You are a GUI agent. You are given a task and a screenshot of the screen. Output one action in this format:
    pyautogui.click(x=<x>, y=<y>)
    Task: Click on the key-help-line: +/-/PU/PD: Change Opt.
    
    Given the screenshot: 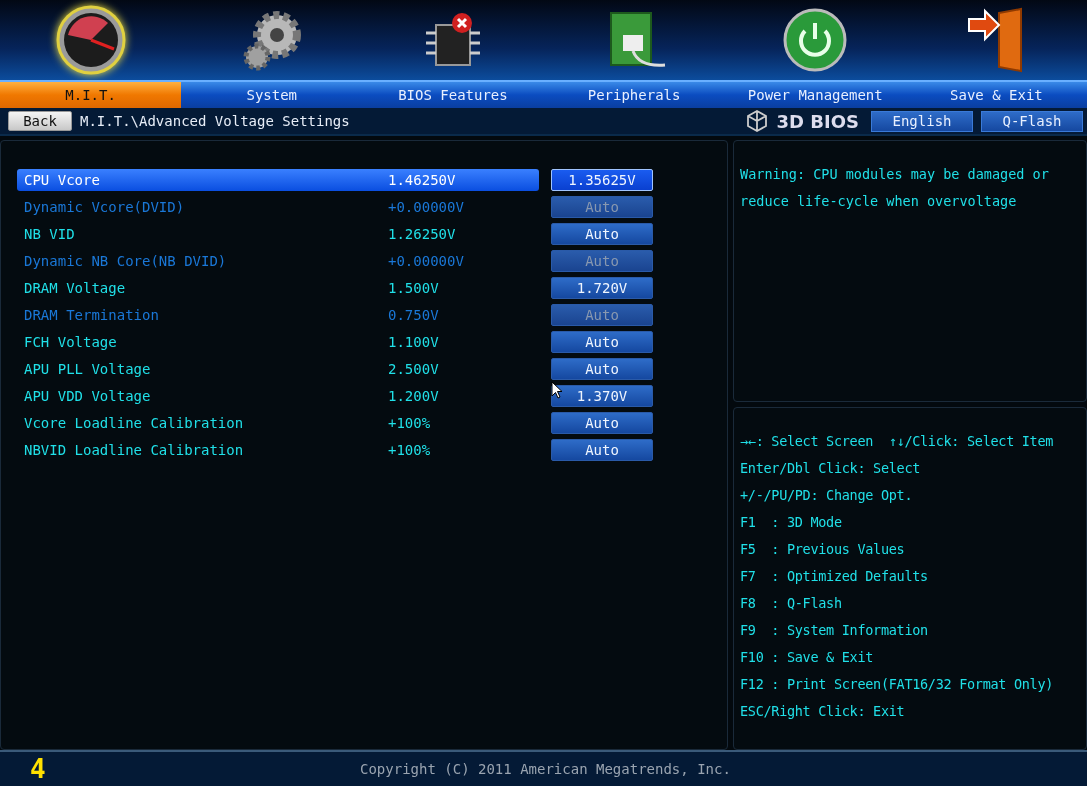 What is the action you would take?
    pyautogui.click(x=827, y=496)
    